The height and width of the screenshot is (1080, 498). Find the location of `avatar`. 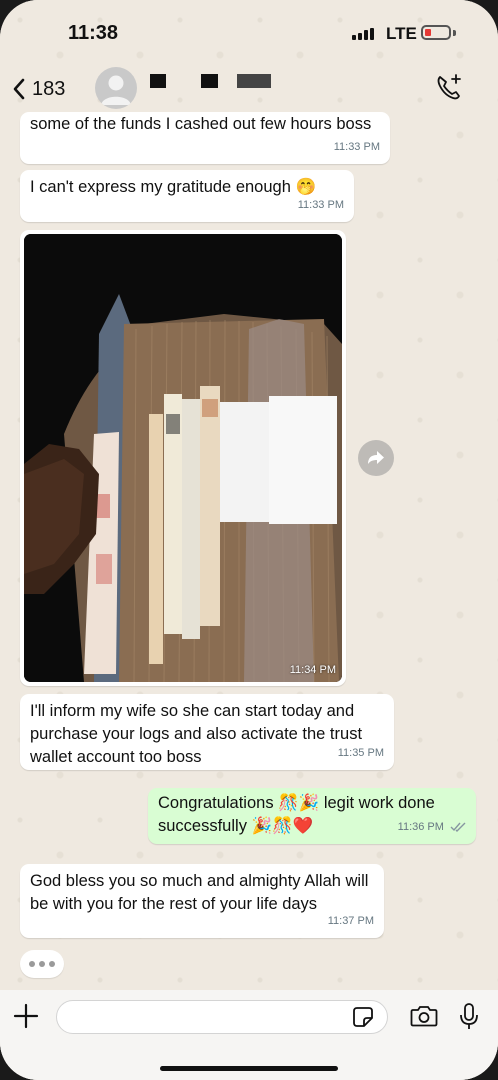

avatar is located at coordinates (116, 88).